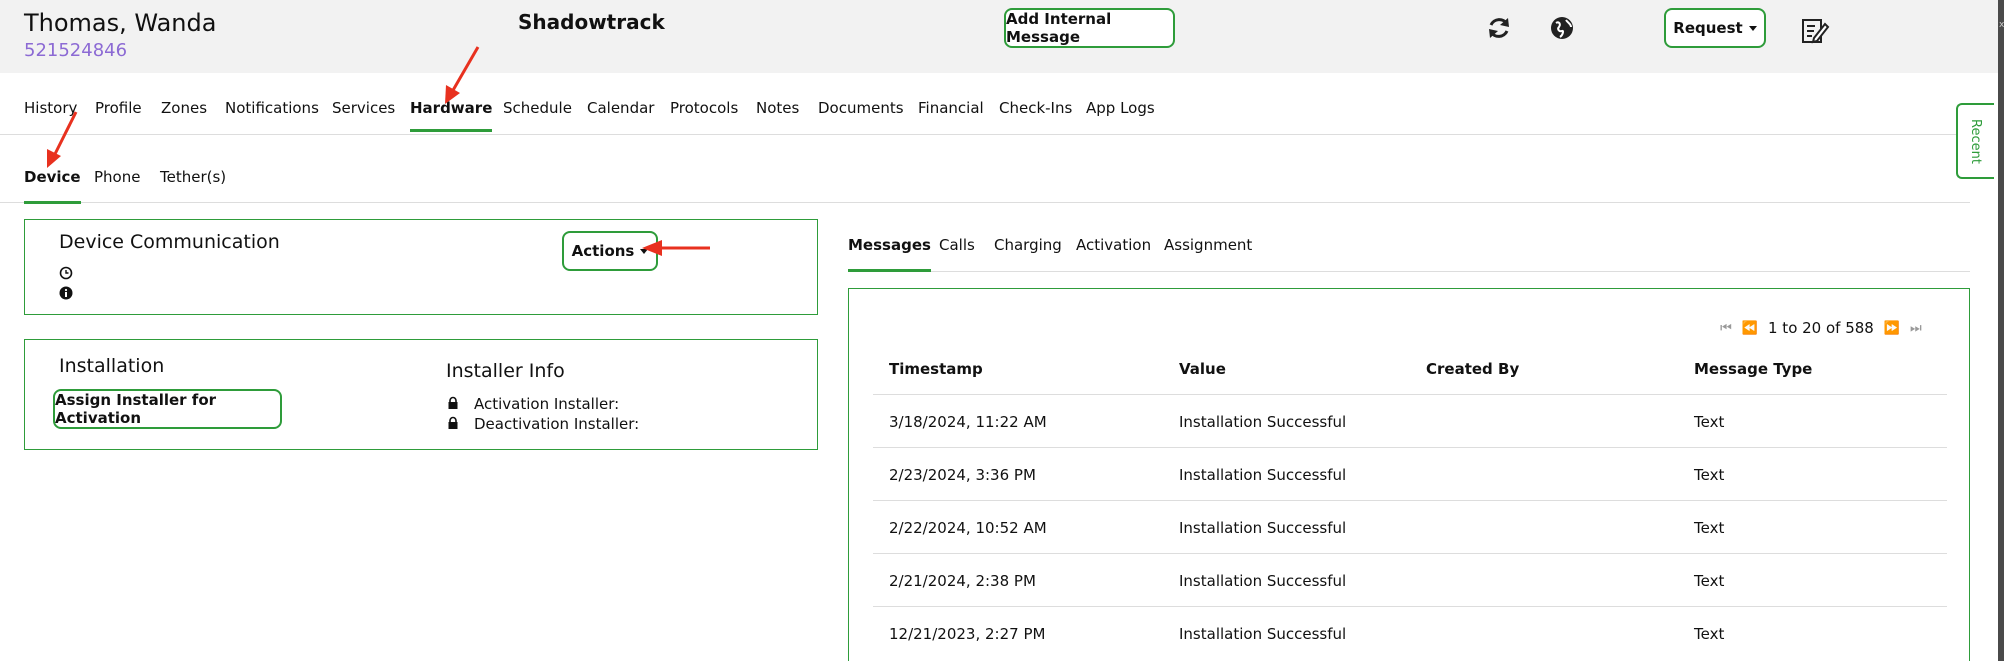 Image resolution: width=2004 pixels, height=661 pixels. What do you see at coordinates (1499, 28) in the screenshot?
I see `refresh-icon` at bounding box center [1499, 28].